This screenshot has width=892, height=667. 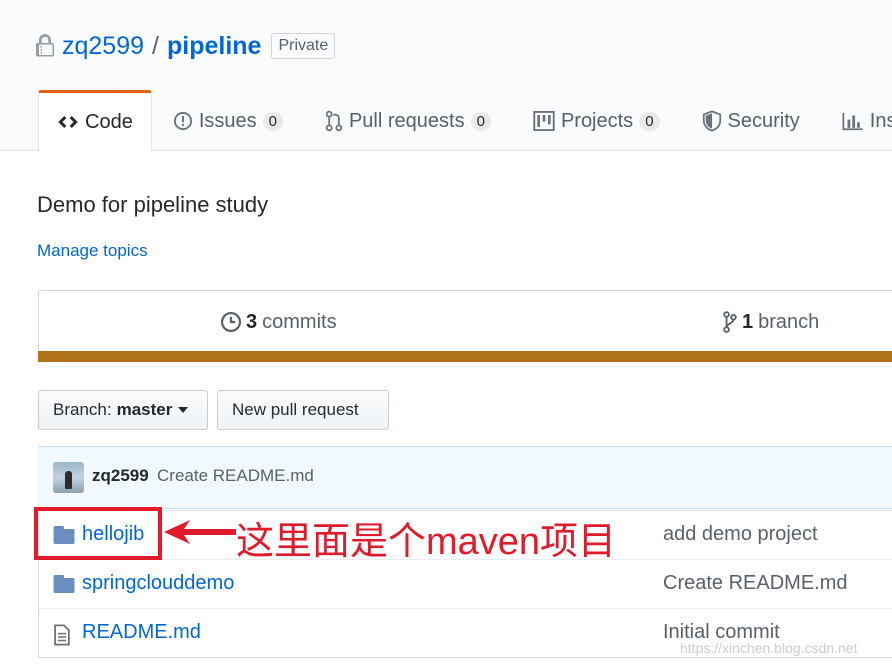 I want to click on commit-author: zq2599, so click(x=120, y=476).